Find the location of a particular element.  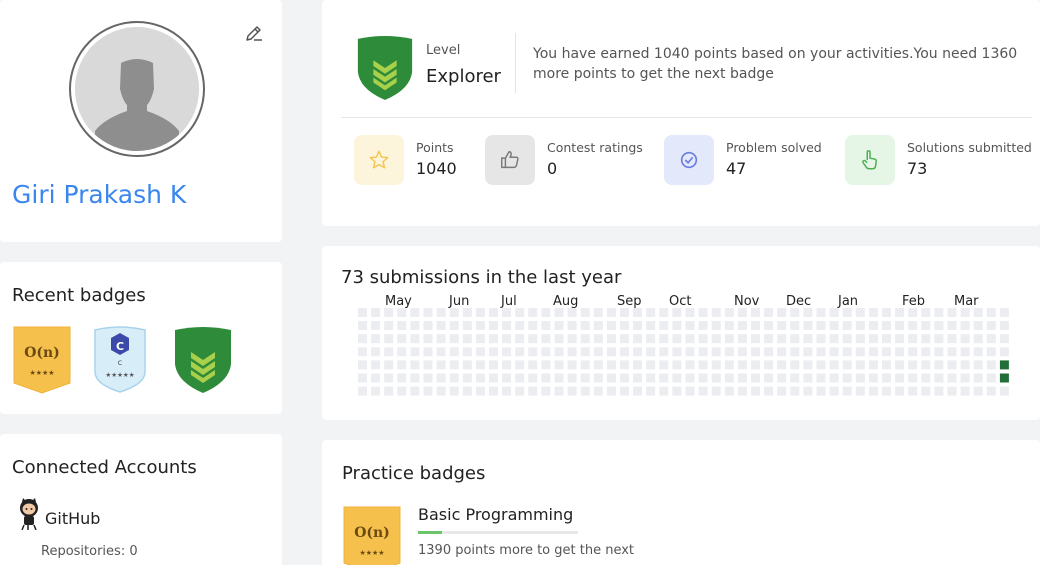

month-label: Feb is located at coordinates (914, 301).